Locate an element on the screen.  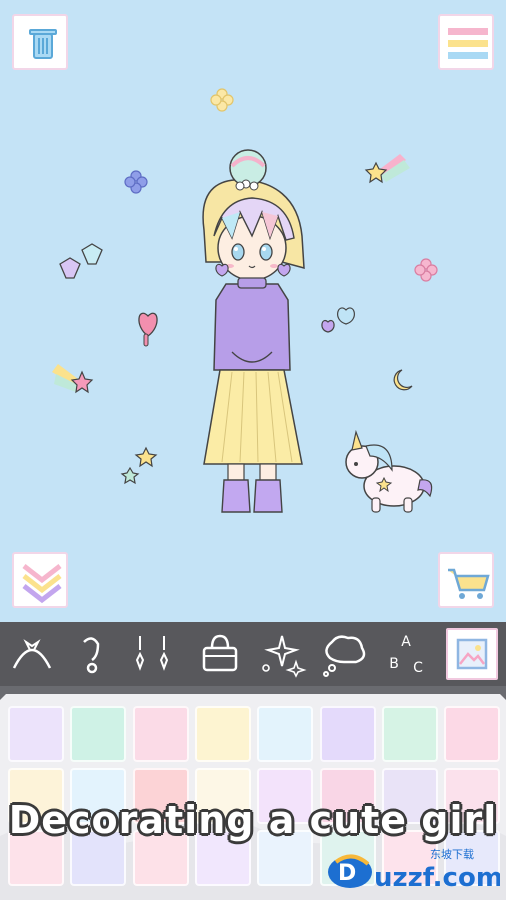
tab-bag is located at coordinates (220, 654).